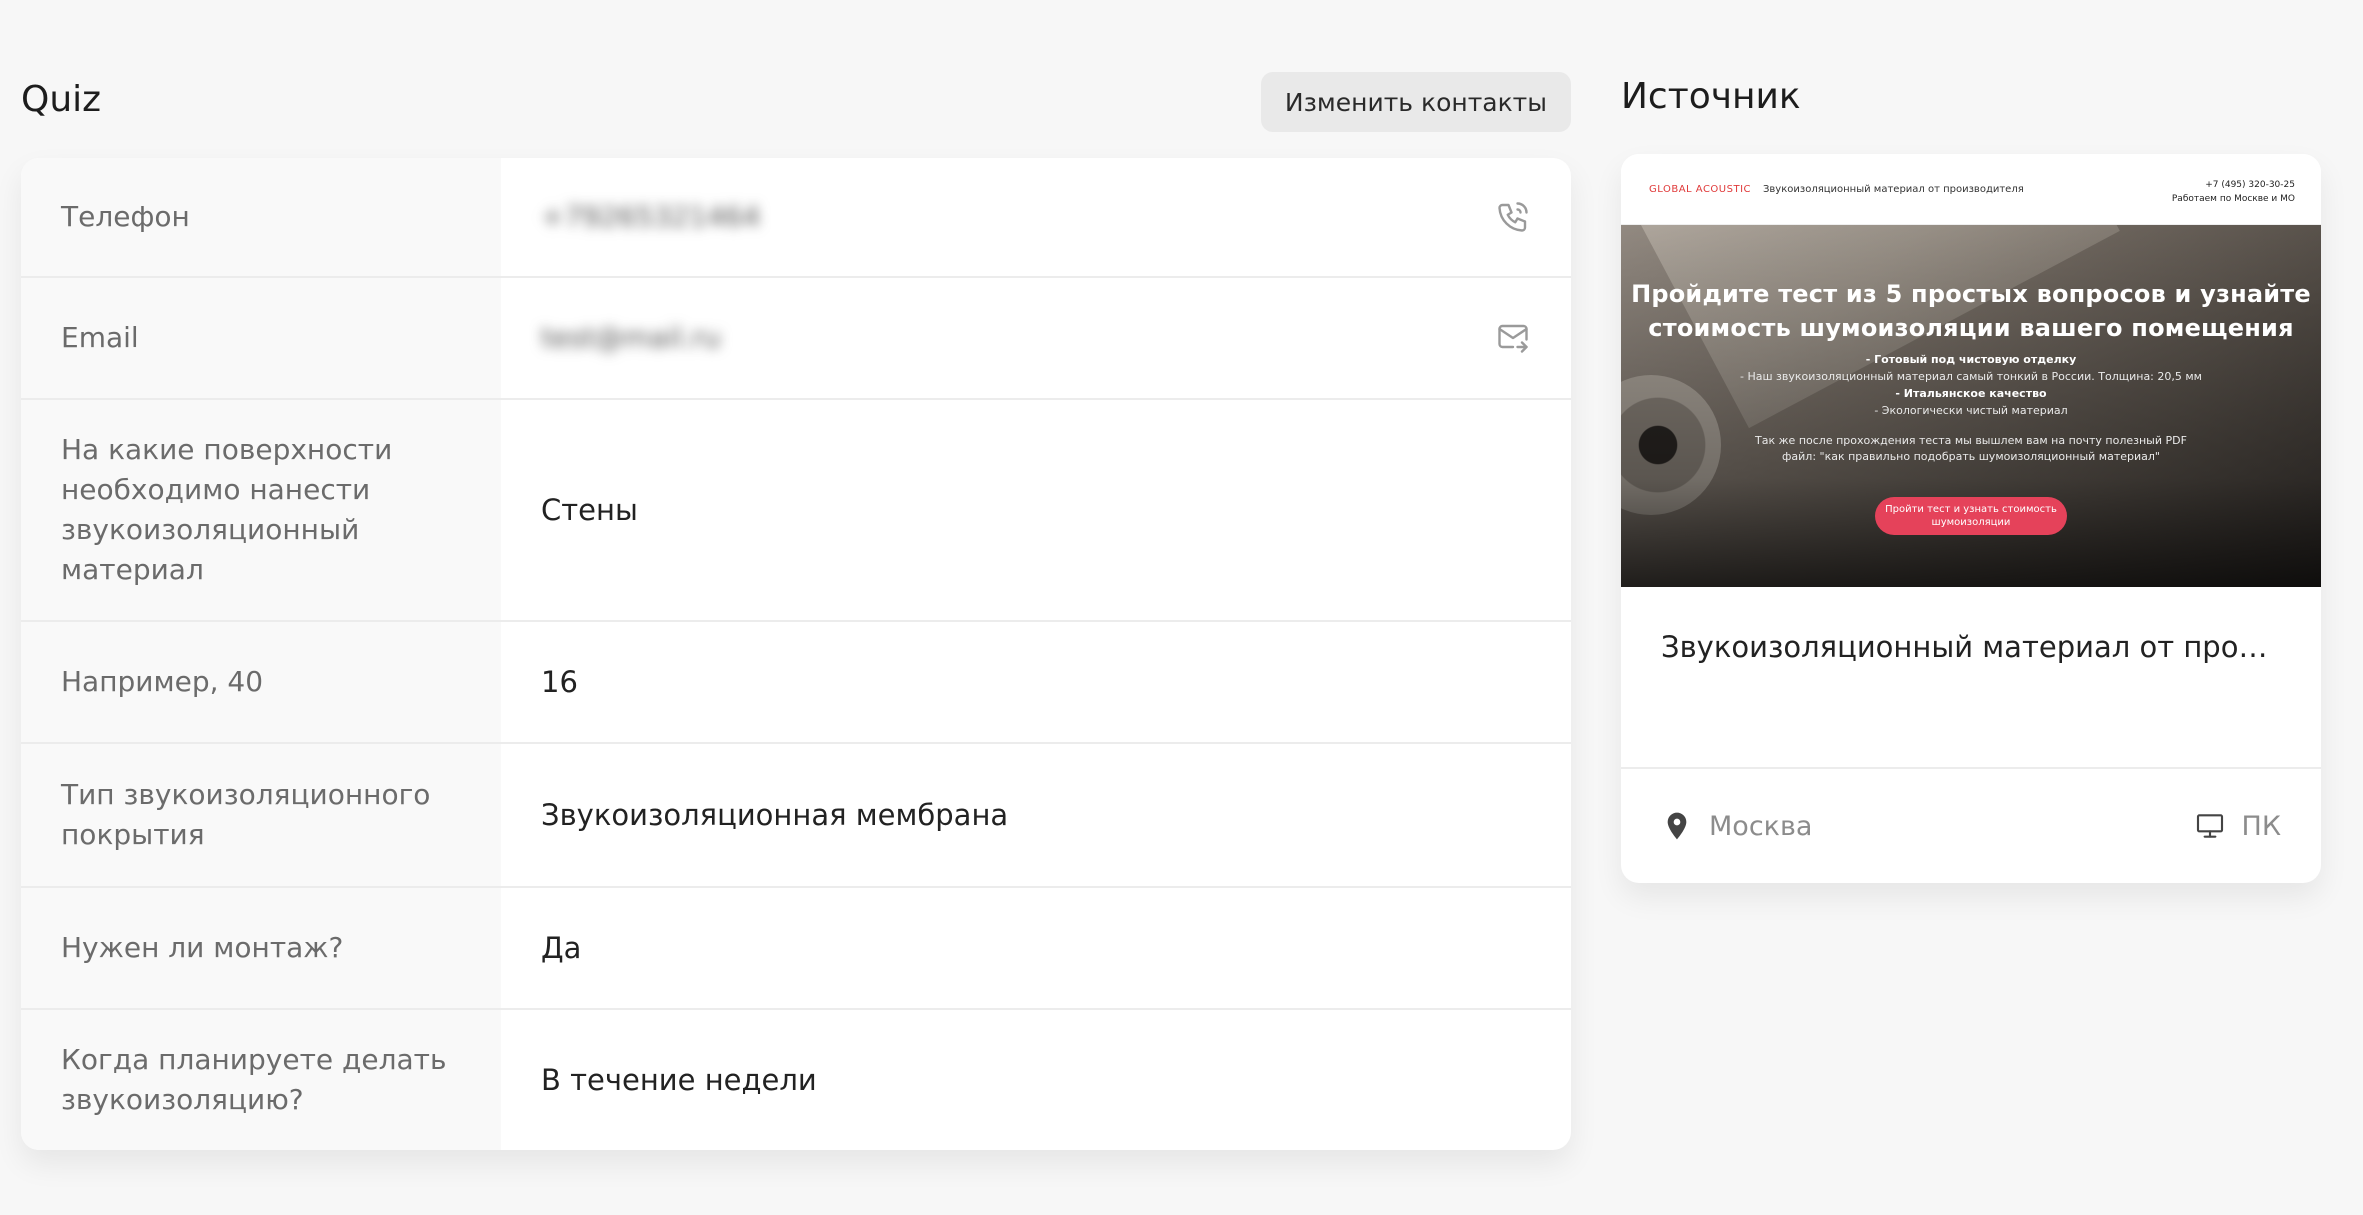 The width and height of the screenshot is (2363, 1215). What do you see at coordinates (1971, 826) in the screenshot?
I see `source-meta: Москва ПК` at bounding box center [1971, 826].